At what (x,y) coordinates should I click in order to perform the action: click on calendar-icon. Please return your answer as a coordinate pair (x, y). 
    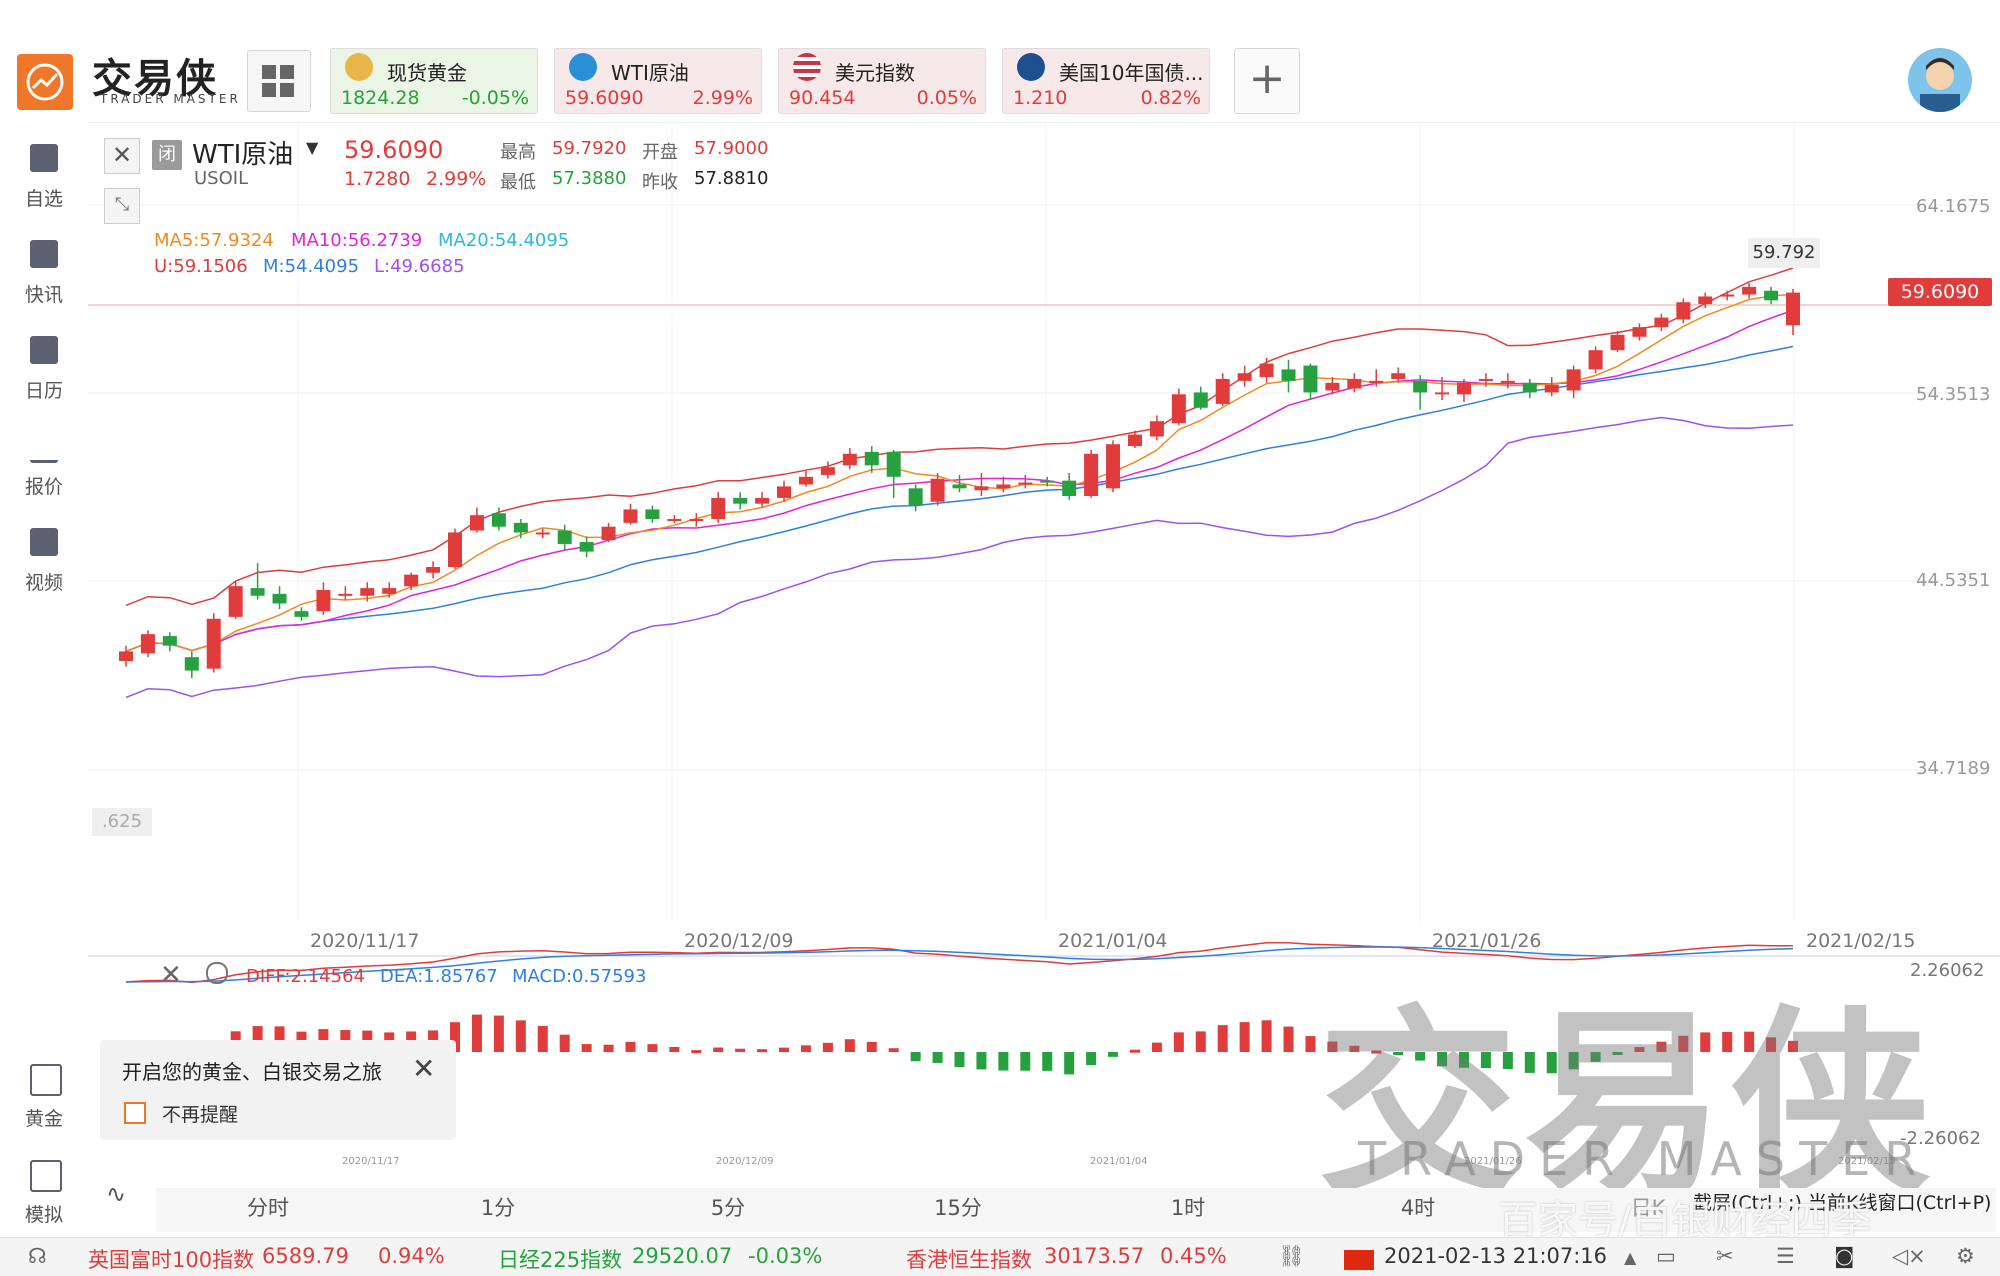
    Looking at the image, I should click on (44, 350).